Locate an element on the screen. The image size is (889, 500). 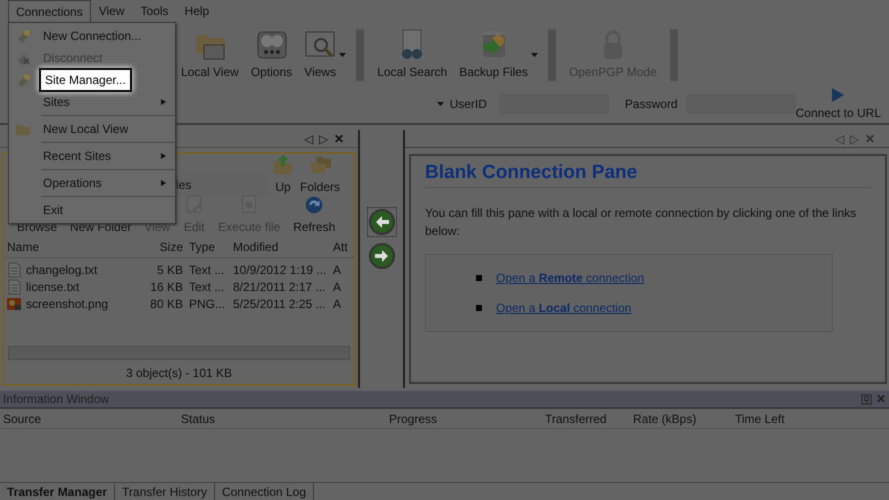
folder-up-icon is located at coordinates (283, 165).